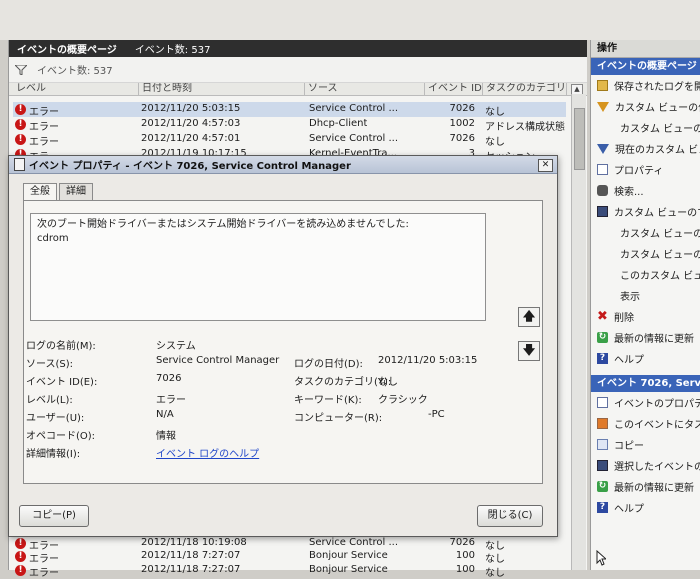 Image resolution: width=700 pixels, height=579 pixels. What do you see at coordinates (602, 507) in the screenshot?
I see `help-icon: ?` at bounding box center [602, 507].